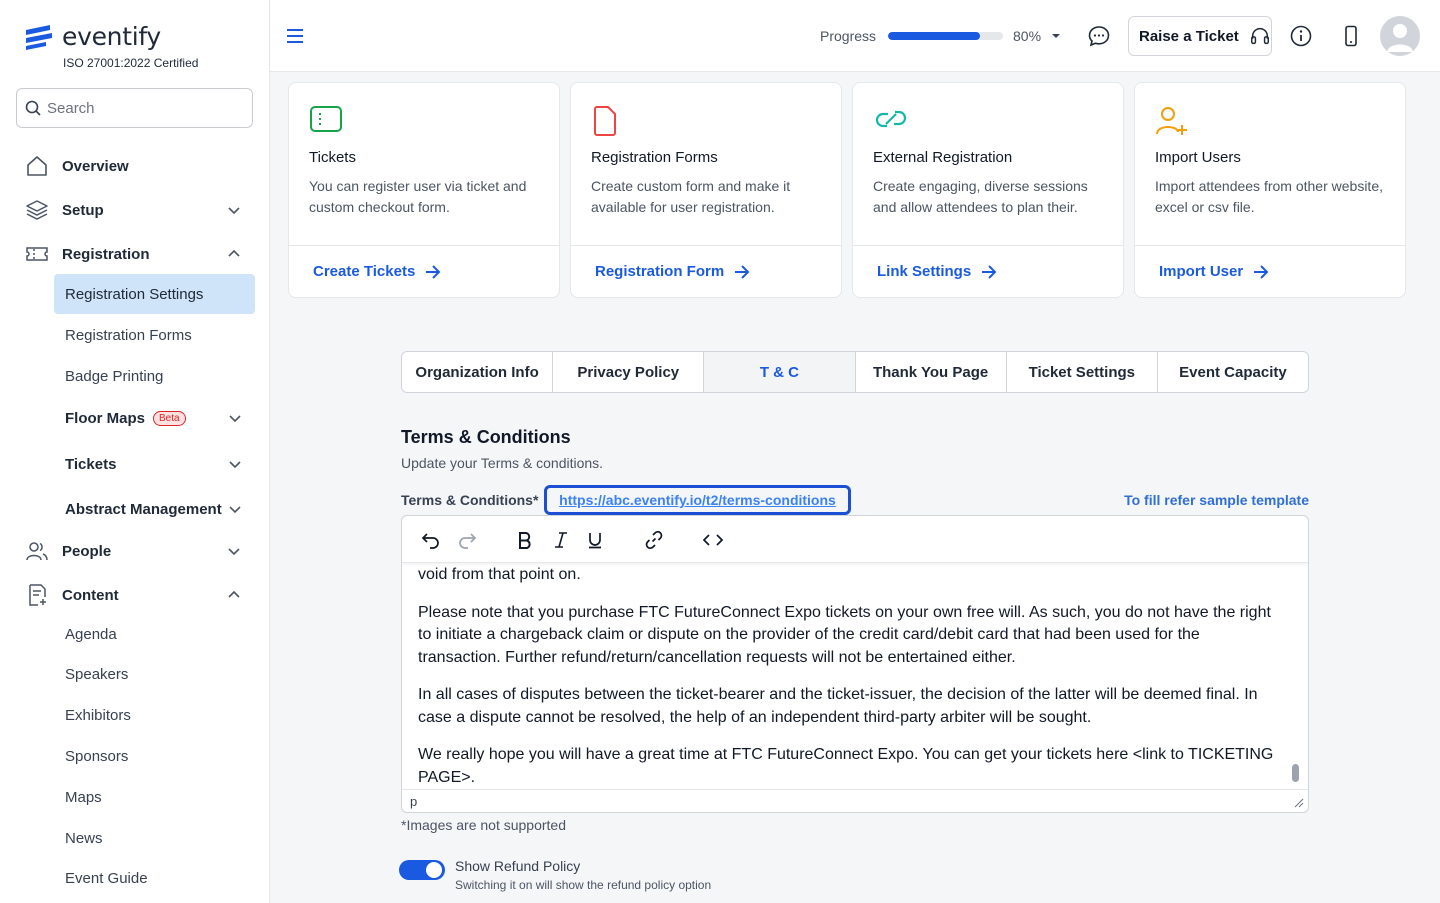  Describe the element at coordinates (595, 540) in the screenshot. I see `underline-icon` at that location.